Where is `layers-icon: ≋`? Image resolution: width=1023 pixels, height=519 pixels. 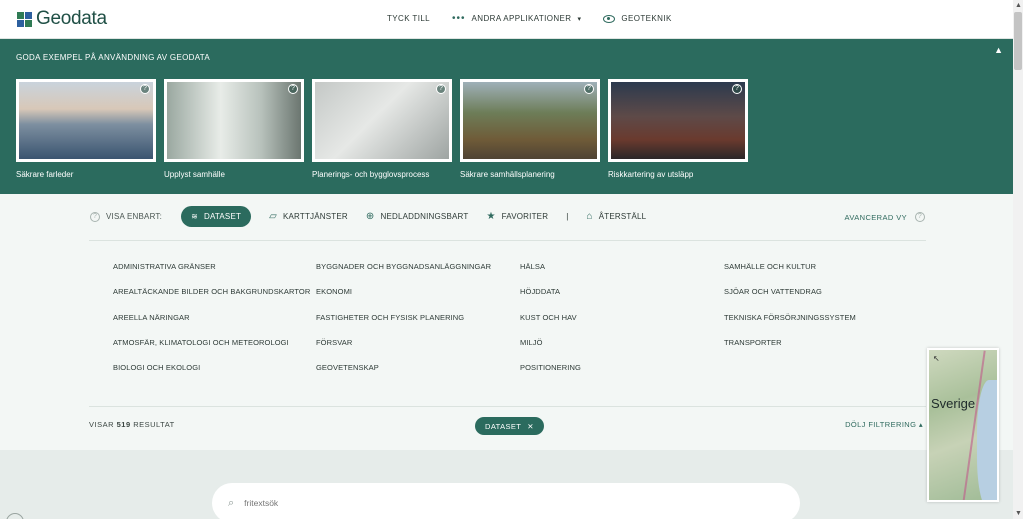 layers-icon: ≋ is located at coordinates (194, 216).